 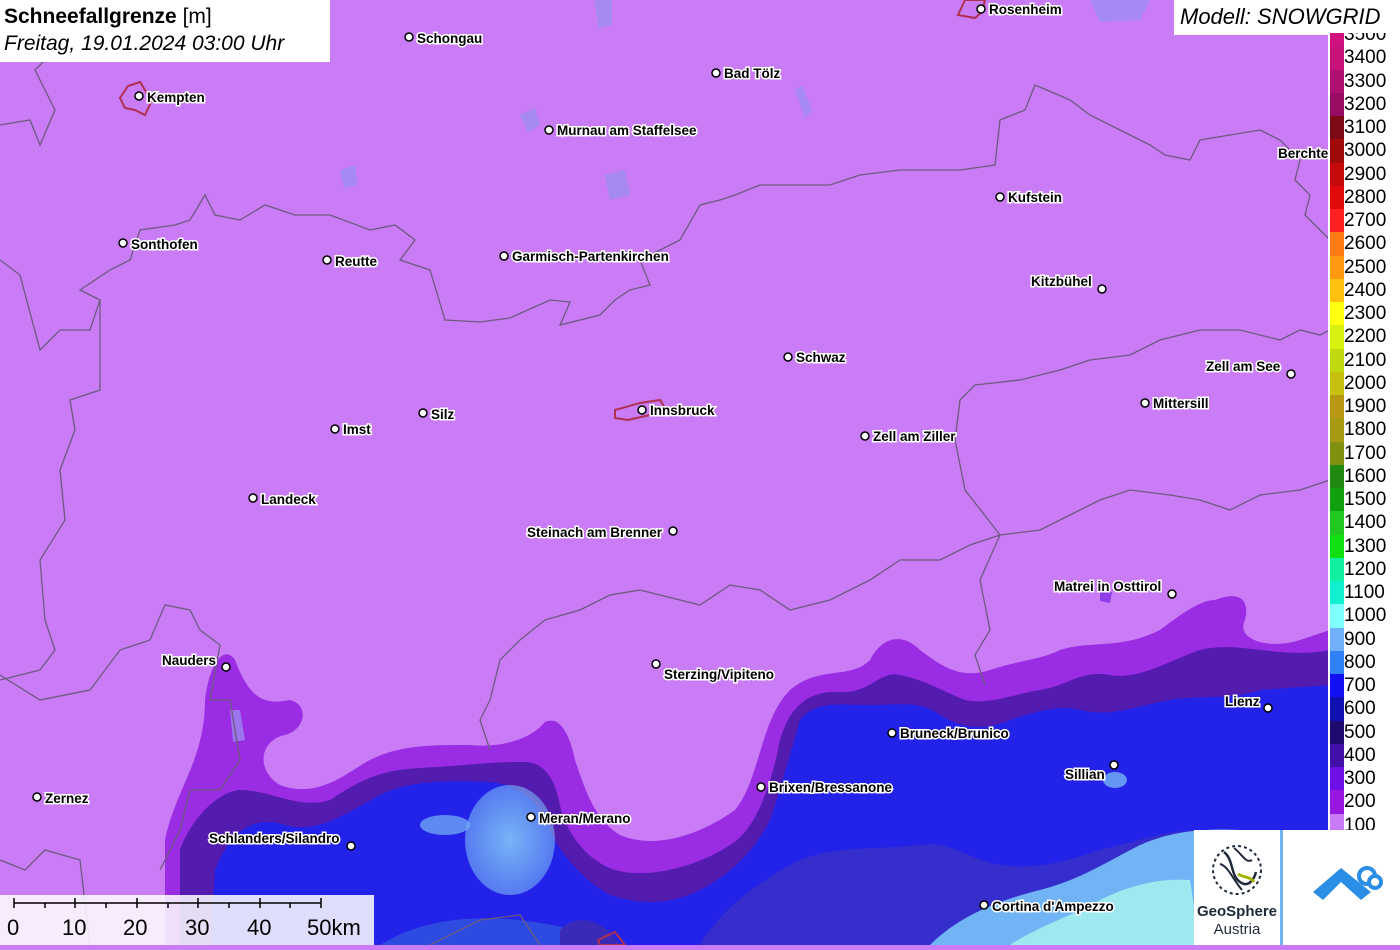 What do you see at coordinates (444, 39) in the screenshot?
I see `city-marker: Schongau` at bounding box center [444, 39].